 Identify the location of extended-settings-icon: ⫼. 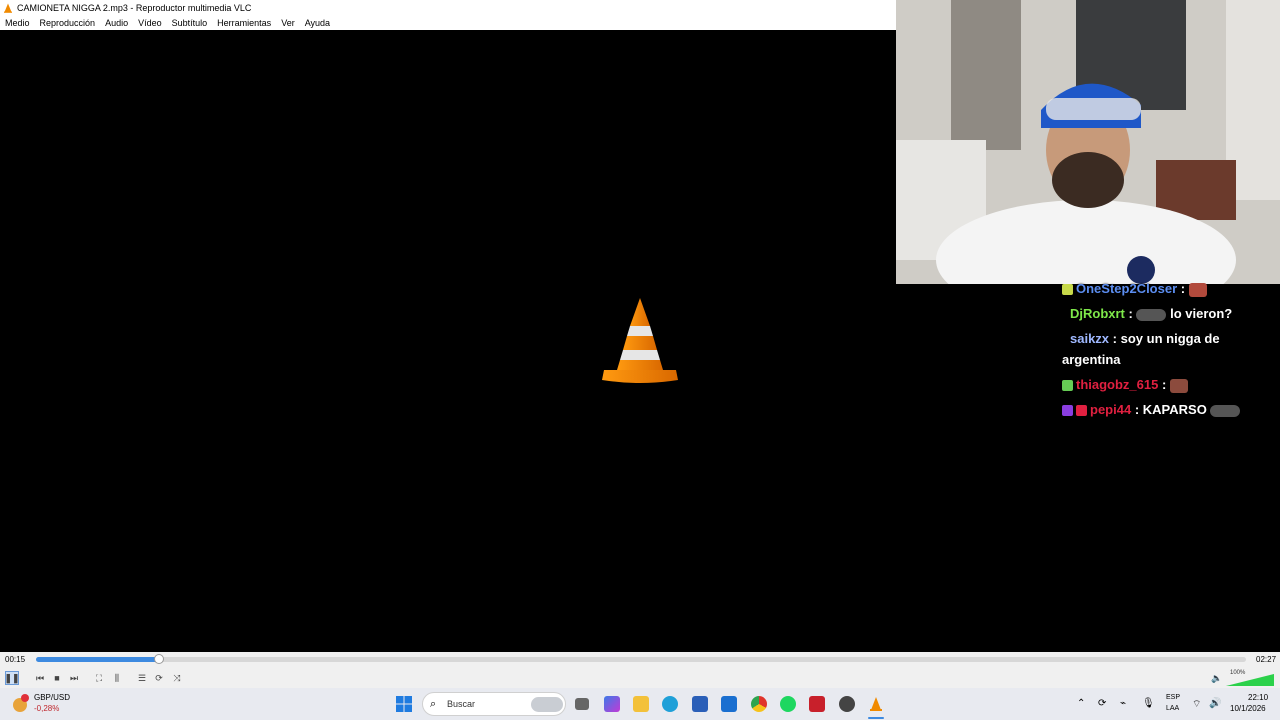
(117, 677).